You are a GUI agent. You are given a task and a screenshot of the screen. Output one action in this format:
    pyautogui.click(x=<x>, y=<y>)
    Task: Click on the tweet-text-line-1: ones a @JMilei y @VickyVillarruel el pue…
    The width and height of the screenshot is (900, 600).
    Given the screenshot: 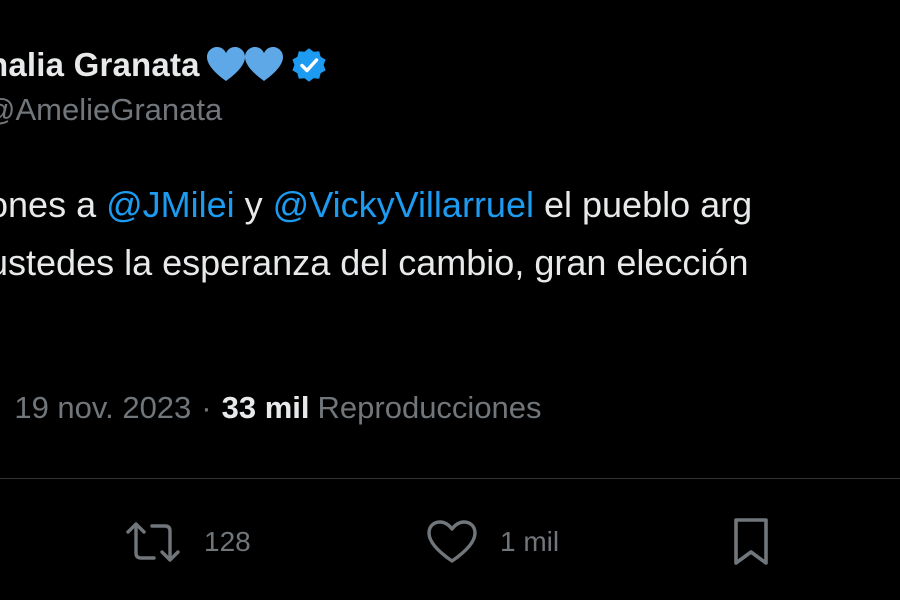 What is the action you would take?
    pyautogui.click(x=450, y=205)
    